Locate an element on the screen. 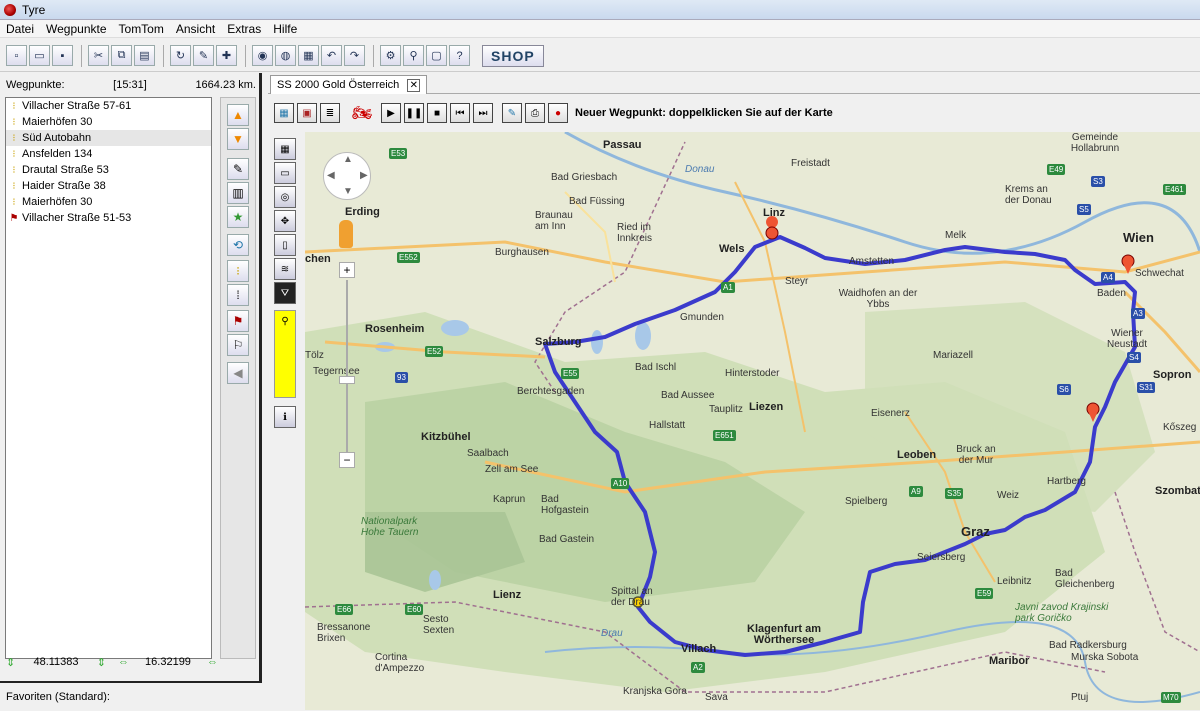  new-waypoint-icon: ● is located at coordinates (558, 113).